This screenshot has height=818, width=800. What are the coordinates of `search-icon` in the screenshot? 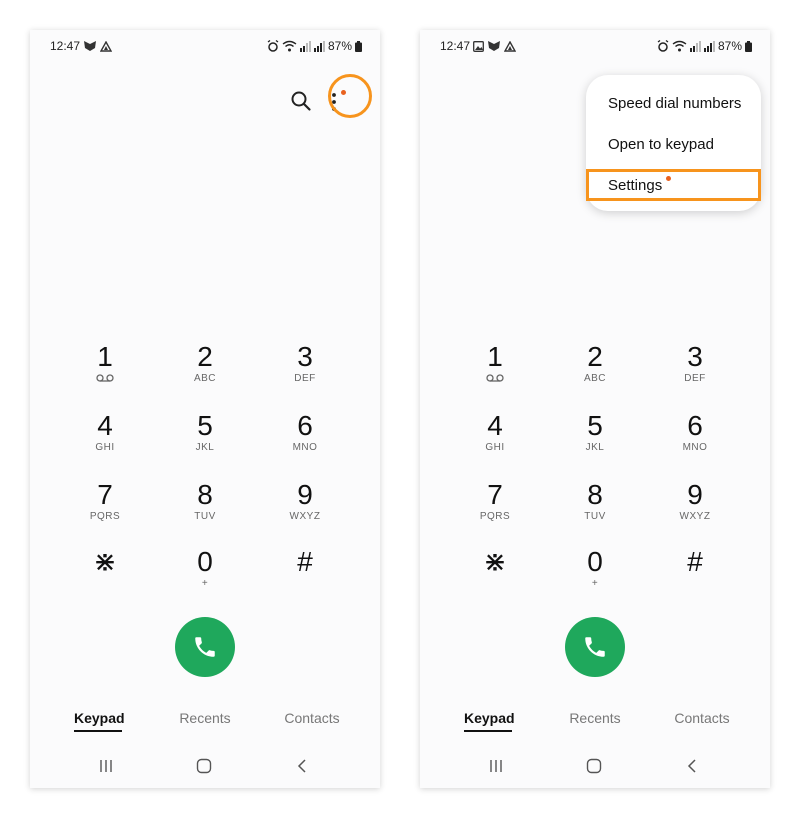 It's located at (301, 101).